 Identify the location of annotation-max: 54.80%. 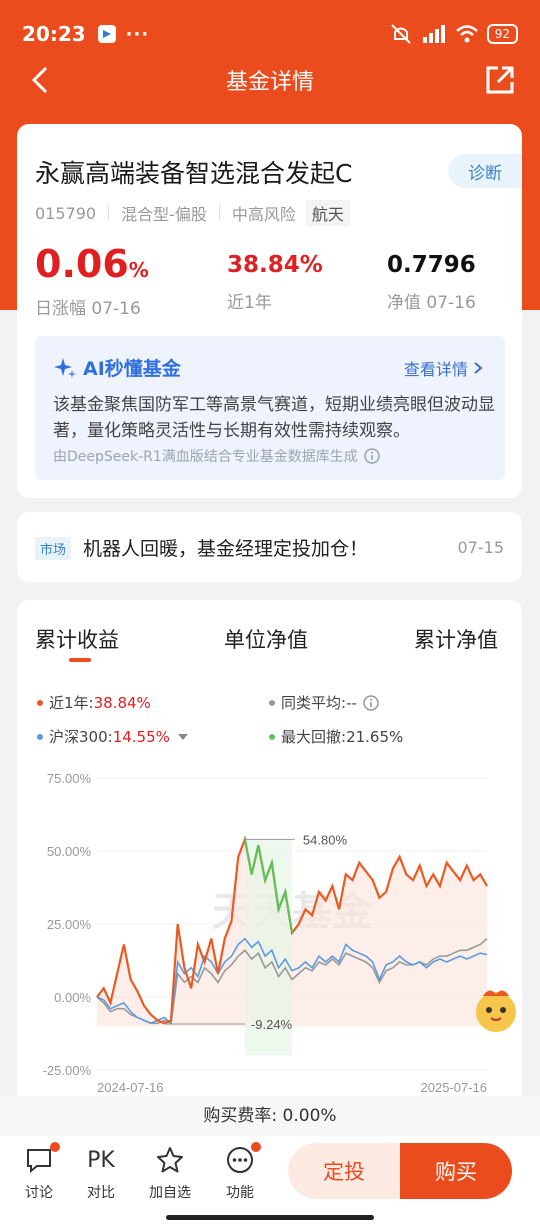
(325, 839).